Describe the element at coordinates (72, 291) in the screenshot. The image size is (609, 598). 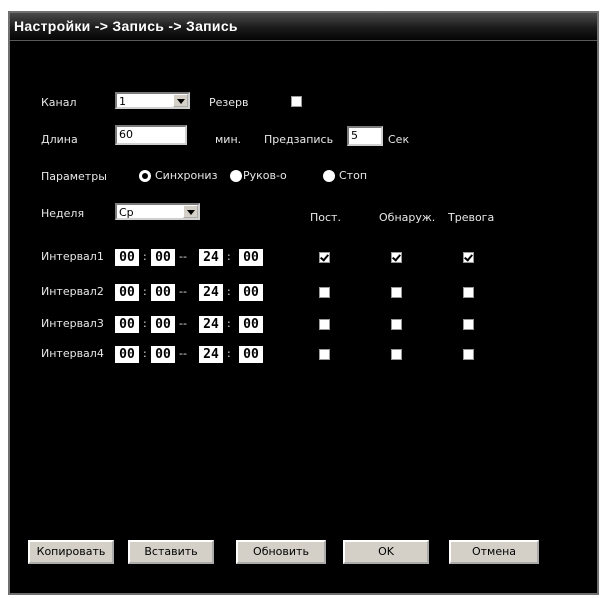
I see `interval-label: Интервал2` at that location.